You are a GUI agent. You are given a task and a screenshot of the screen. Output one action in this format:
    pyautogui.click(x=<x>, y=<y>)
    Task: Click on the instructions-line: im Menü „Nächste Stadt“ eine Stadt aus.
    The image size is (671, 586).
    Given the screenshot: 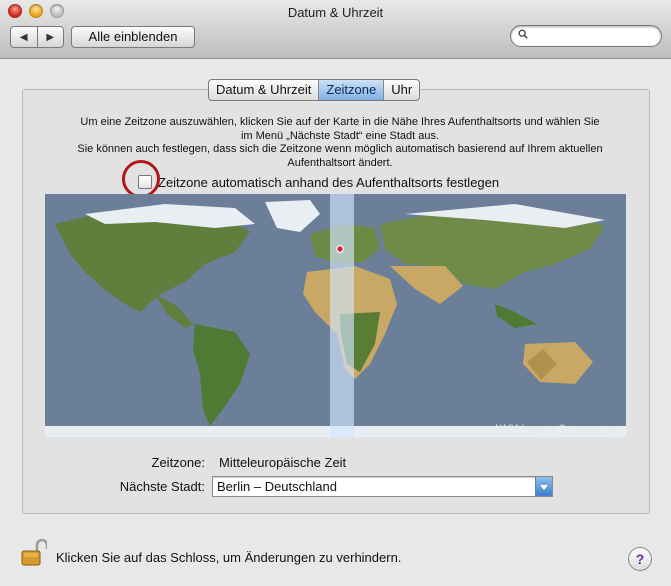 What is the action you would take?
    pyautogui.click(x=340, y=135)
    